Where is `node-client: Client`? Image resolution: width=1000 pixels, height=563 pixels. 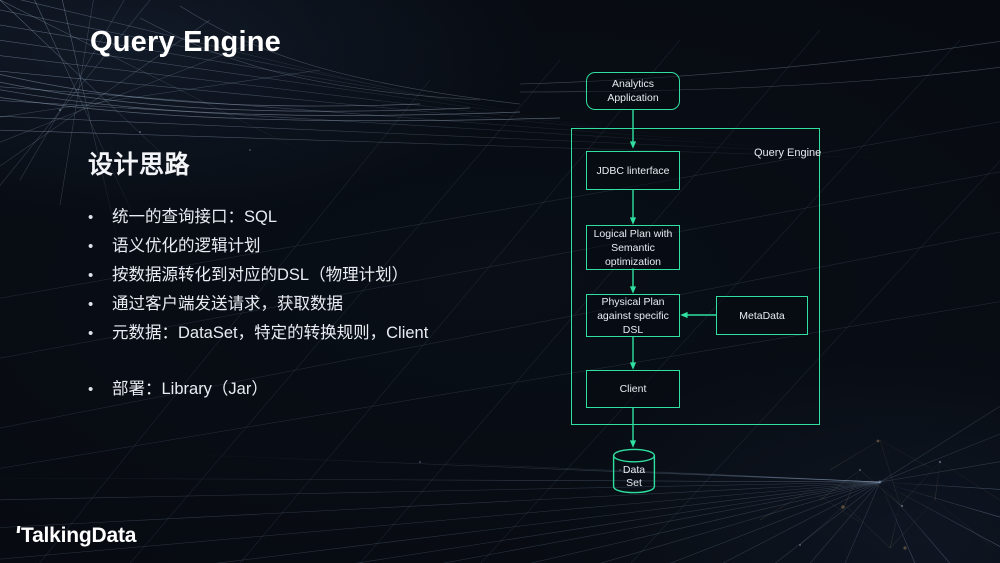 node-client: Client is located at coordinates (633, 389).